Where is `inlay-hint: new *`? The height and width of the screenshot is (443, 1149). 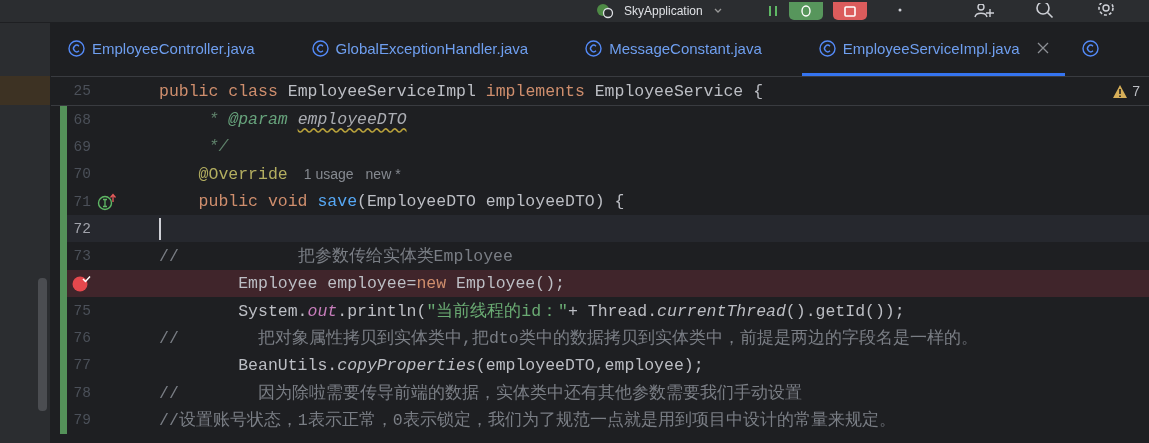 inlay-hint: new * is located at coordinates (383, 174).